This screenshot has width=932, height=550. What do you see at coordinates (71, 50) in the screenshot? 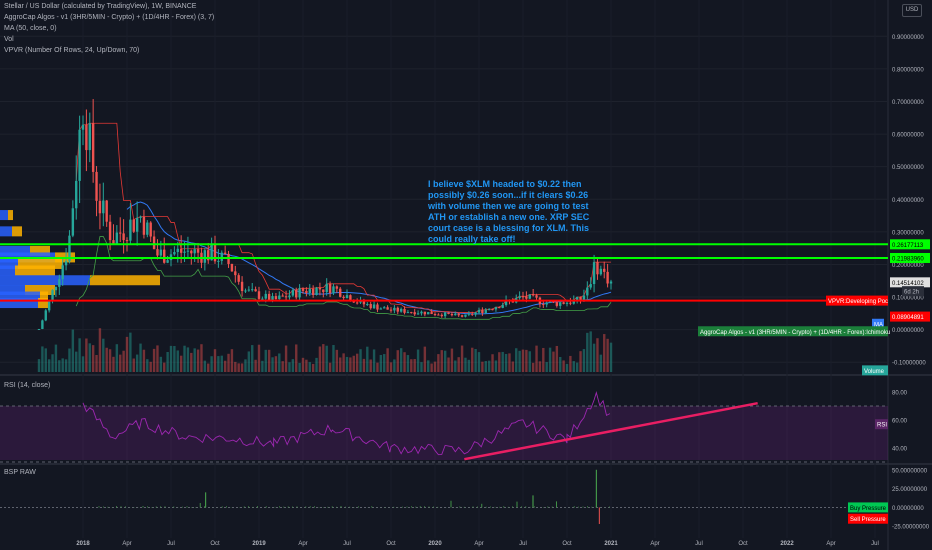
I see `vpvr-legend: VPVR (Number Of Rows, 24, Up/Down, 70)` at bounding box center [71, 50].